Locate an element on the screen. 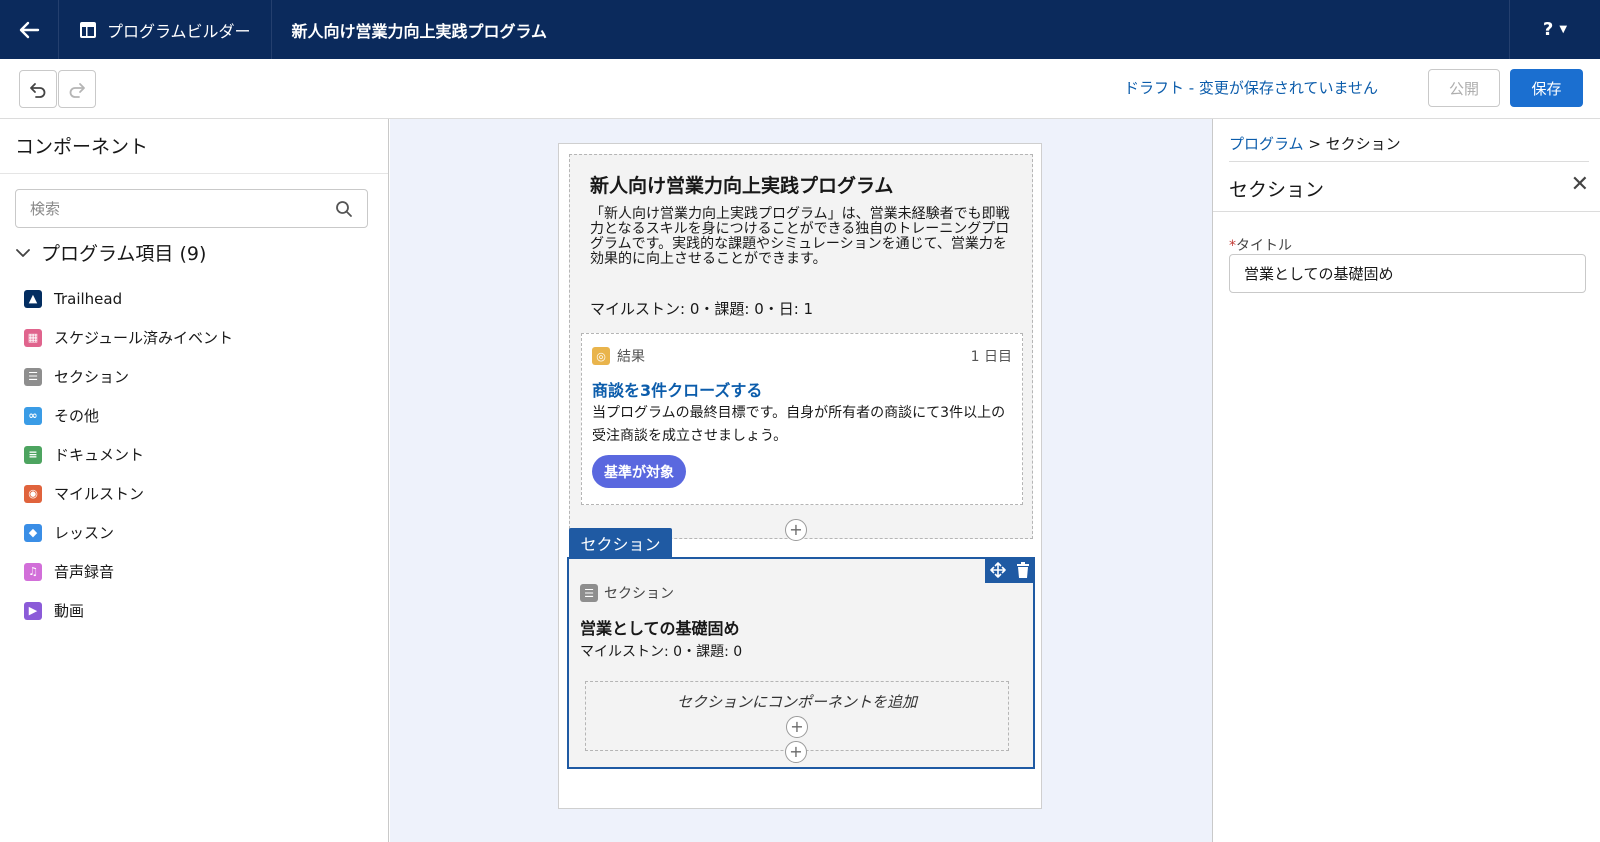  top-bar: プログラムビルダー 新人向け営業力向上実践プログラム ? ▼ is located at coordinates (800, 29).